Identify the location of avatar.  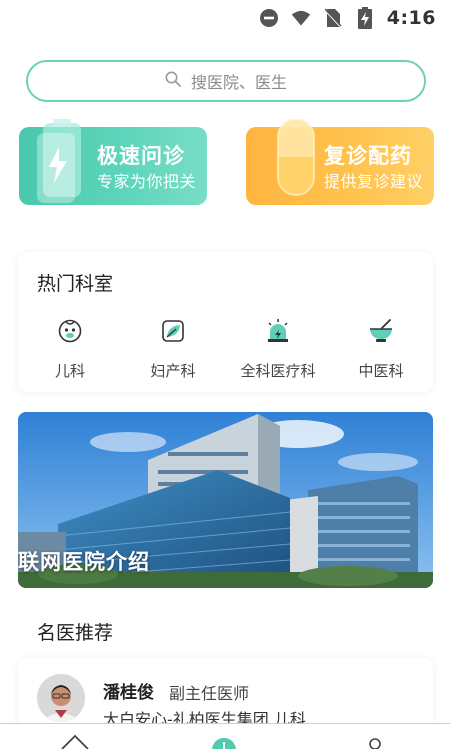
(61, 698).